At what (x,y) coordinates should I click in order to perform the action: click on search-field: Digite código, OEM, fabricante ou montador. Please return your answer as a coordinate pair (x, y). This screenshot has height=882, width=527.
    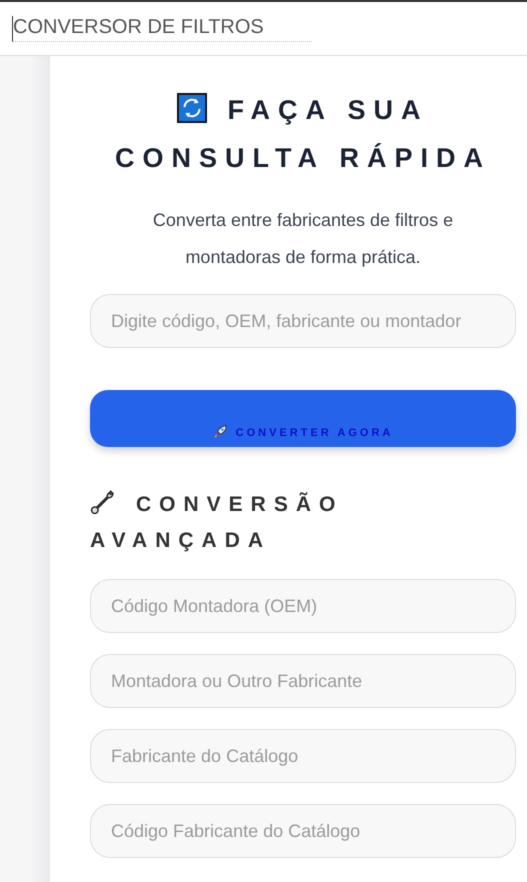
    Looking at the image, I should click on (303, 321).